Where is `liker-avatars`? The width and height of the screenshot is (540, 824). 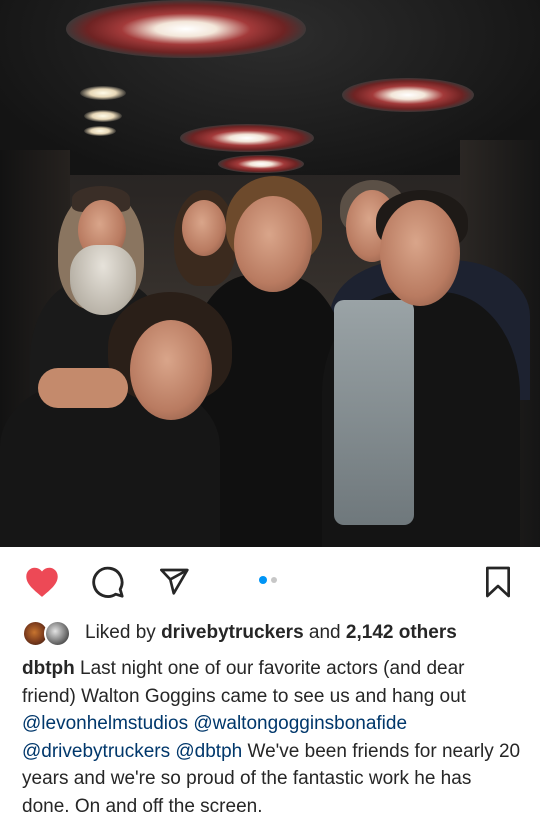
liker-avatars is located at coordinates (49, 633).